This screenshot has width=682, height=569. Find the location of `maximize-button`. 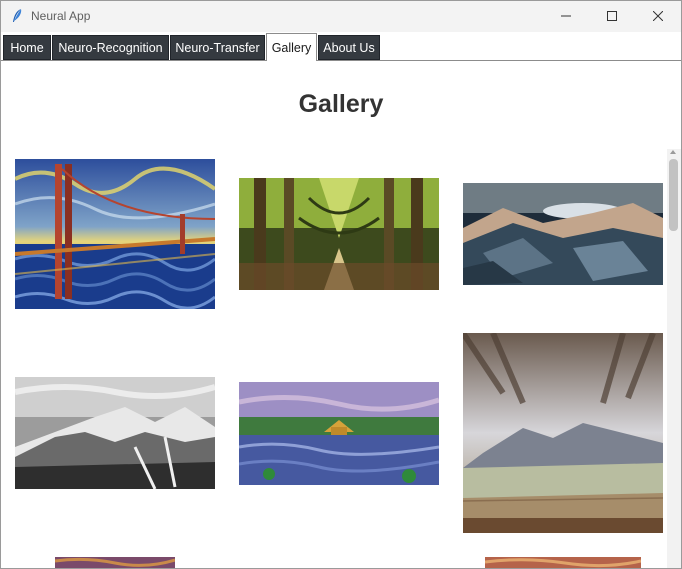

maximize-button is located at coordinates (612, 16).